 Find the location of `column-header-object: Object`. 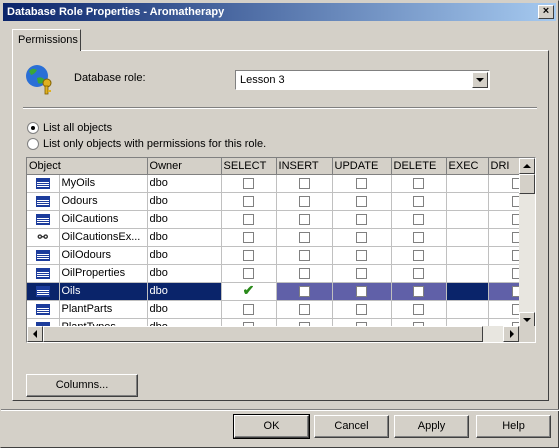

column-header-object: Object is located at coordinates (87, 166).